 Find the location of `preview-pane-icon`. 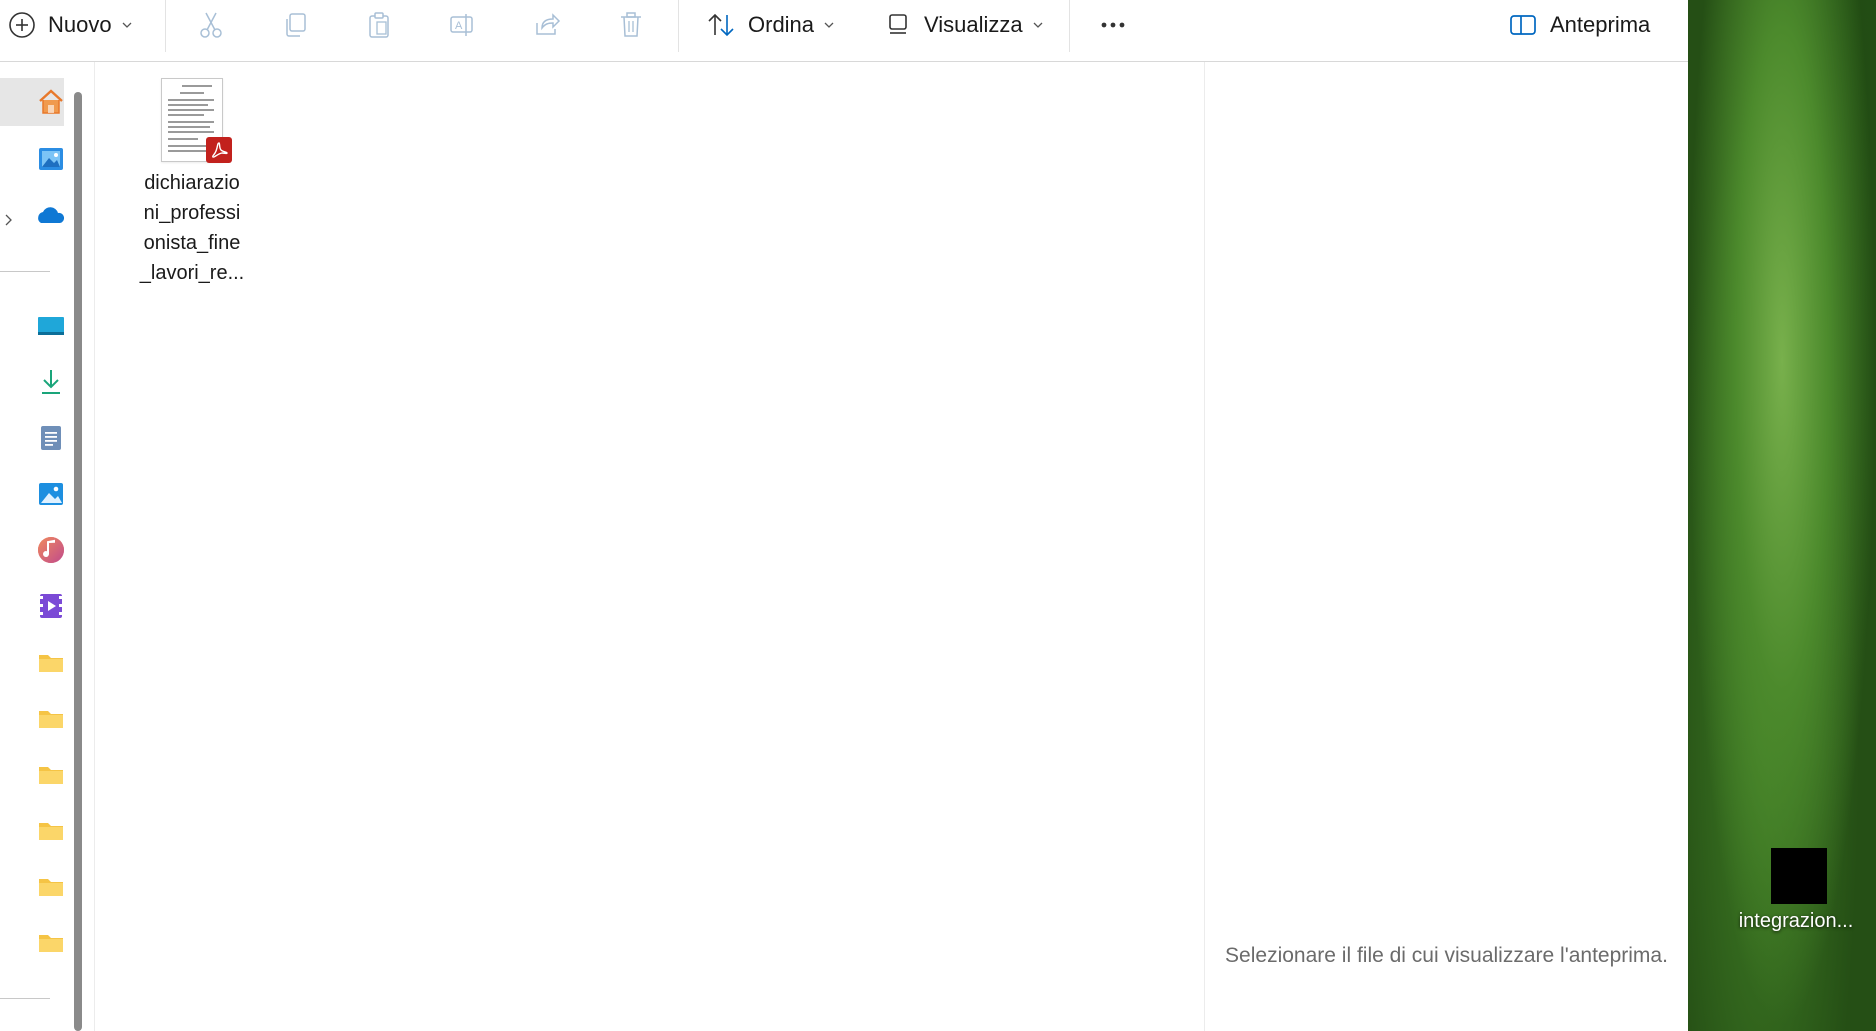

preview-pane-icon is located at coordinates (1523, 25).